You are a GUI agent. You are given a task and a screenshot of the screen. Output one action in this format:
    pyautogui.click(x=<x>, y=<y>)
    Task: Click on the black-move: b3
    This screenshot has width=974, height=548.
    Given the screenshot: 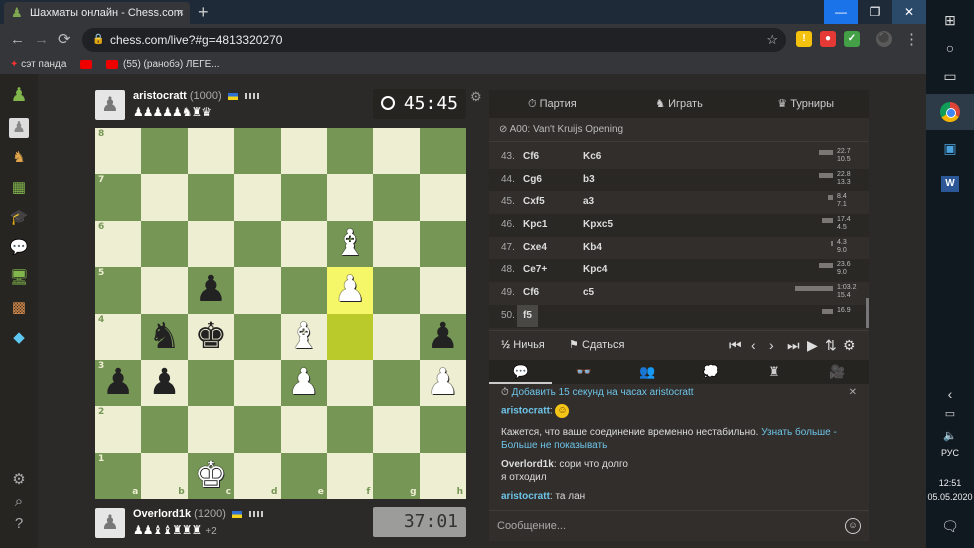 What is the action you would take?
    pyautogui.click(x=589, y=180)
    